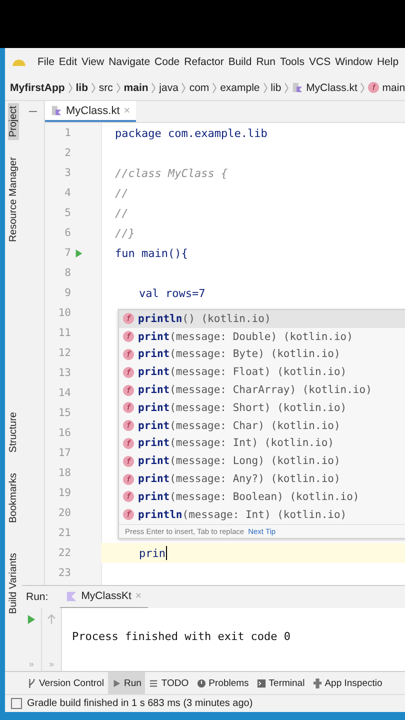 Image resolution: width=405 pixels, height=720 pixels. Describe the element at coordinates (266, 62) in the screenshot. I see `menu-item: Run` at that location.